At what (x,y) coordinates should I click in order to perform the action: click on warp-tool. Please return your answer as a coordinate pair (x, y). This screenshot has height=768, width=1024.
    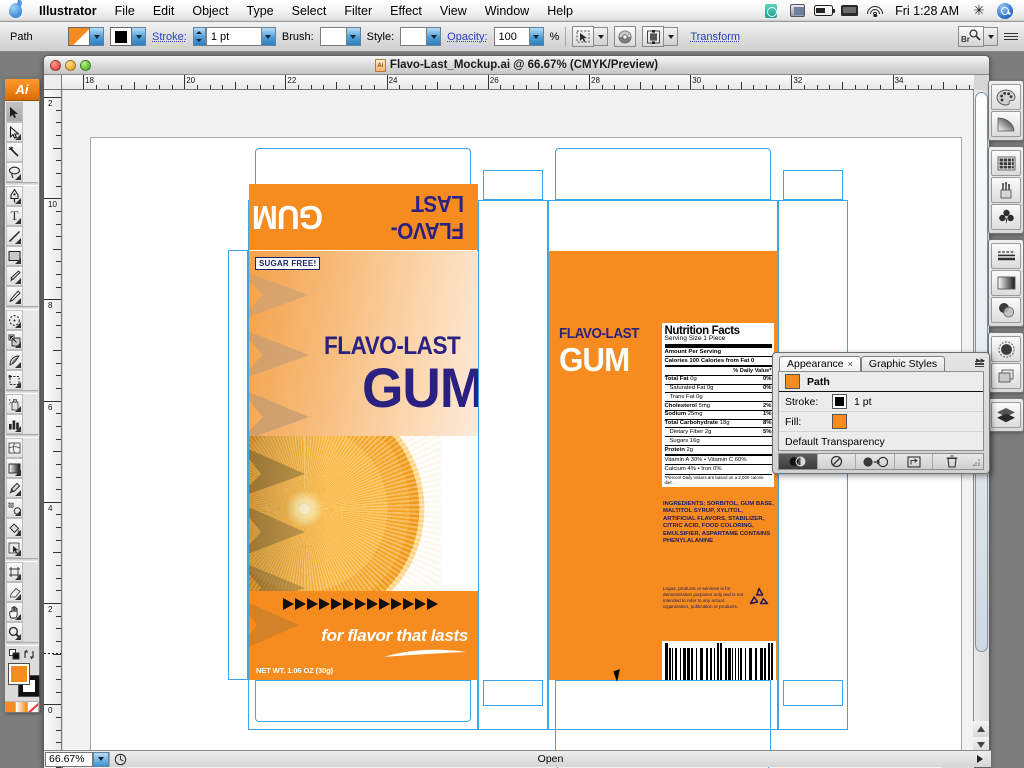
    Looking at the image, I should click on (14, 360).